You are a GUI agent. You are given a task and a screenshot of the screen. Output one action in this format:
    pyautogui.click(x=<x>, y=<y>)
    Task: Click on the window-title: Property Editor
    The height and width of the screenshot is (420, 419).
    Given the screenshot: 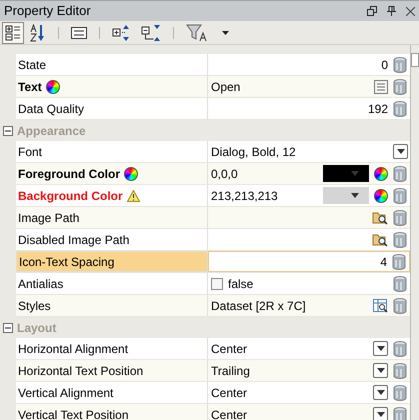 What is the action you would take?
    pyautogui.click(x=48, y=11)
    